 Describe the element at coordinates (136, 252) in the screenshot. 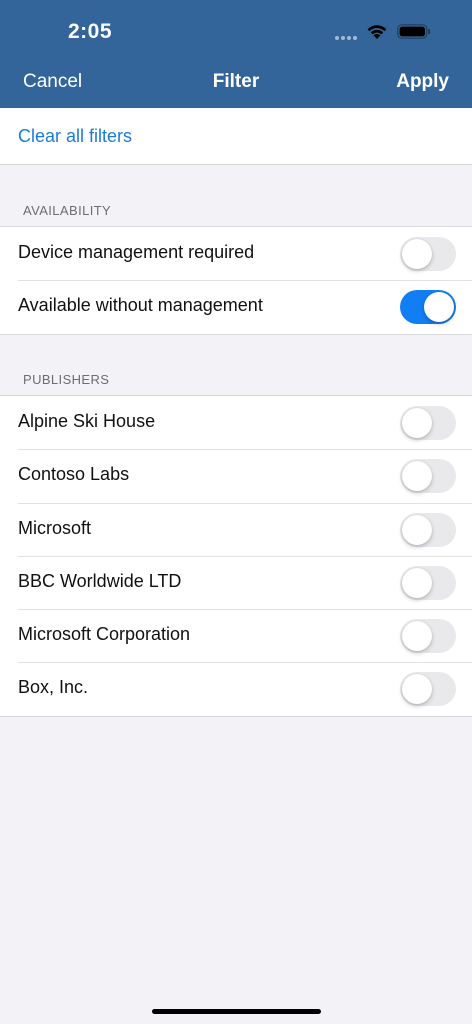

I see `row-label: Device management required` at that location.